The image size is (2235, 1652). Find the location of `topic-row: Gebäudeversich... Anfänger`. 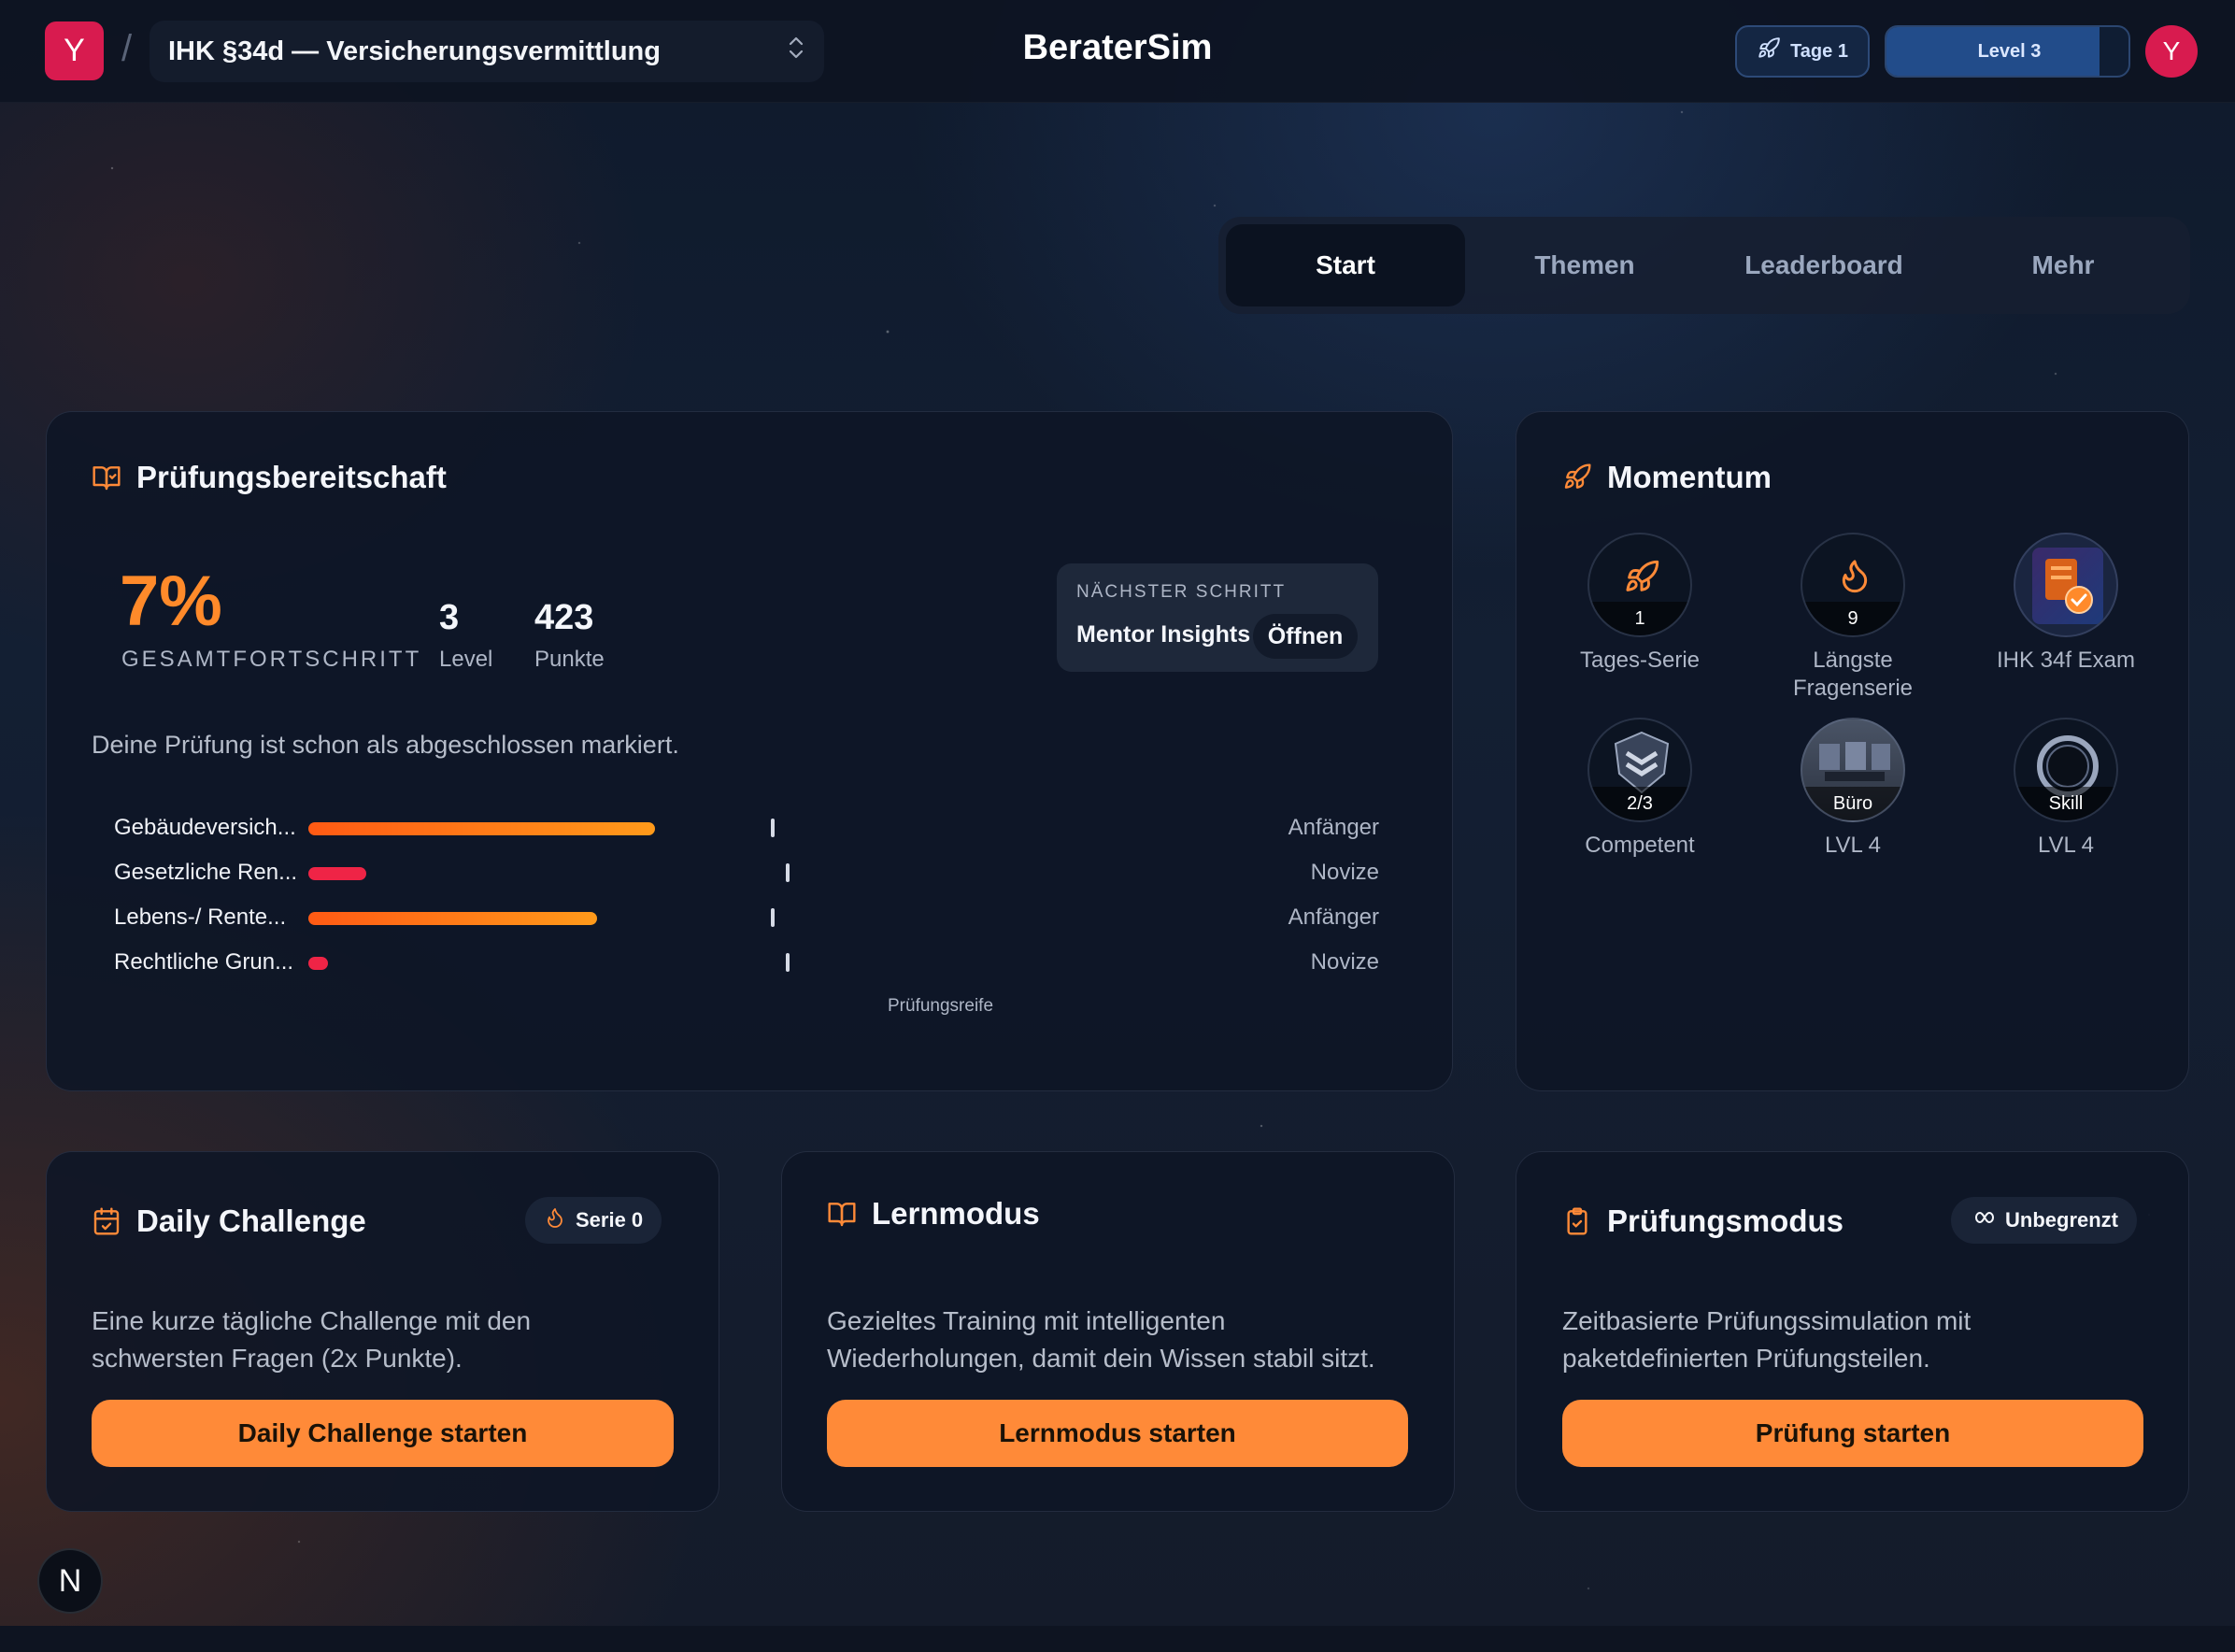

topic-row: Gebäudeversich... Anfänger is located at coordinates (746, 828).